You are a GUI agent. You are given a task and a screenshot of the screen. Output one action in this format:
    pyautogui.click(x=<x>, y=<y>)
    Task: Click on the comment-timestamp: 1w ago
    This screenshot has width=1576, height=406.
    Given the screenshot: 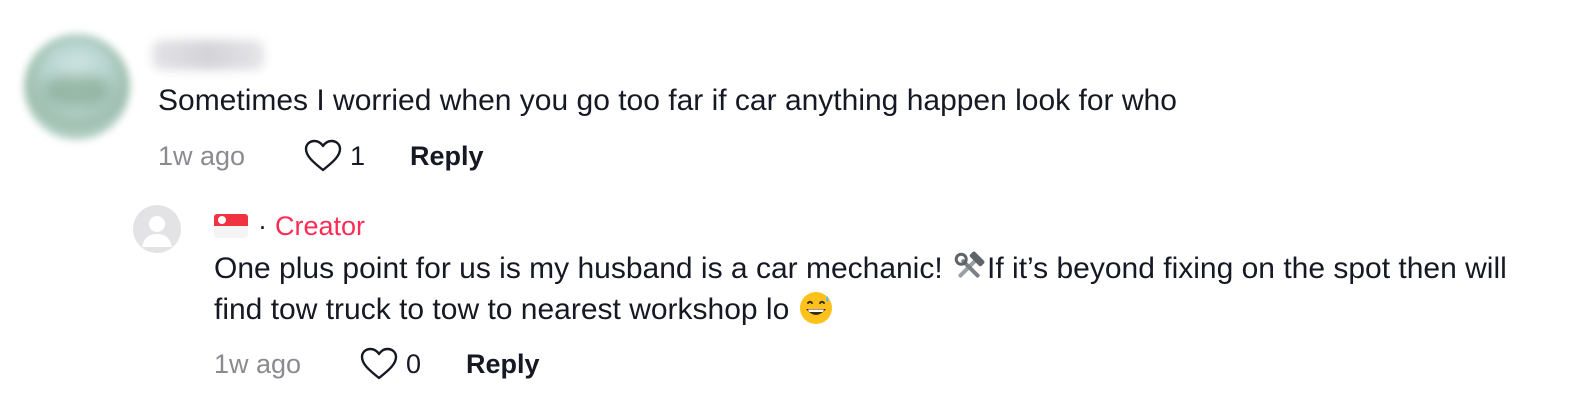 What is the action you would take?
    pyautogui.click(x=202, y=155)
    